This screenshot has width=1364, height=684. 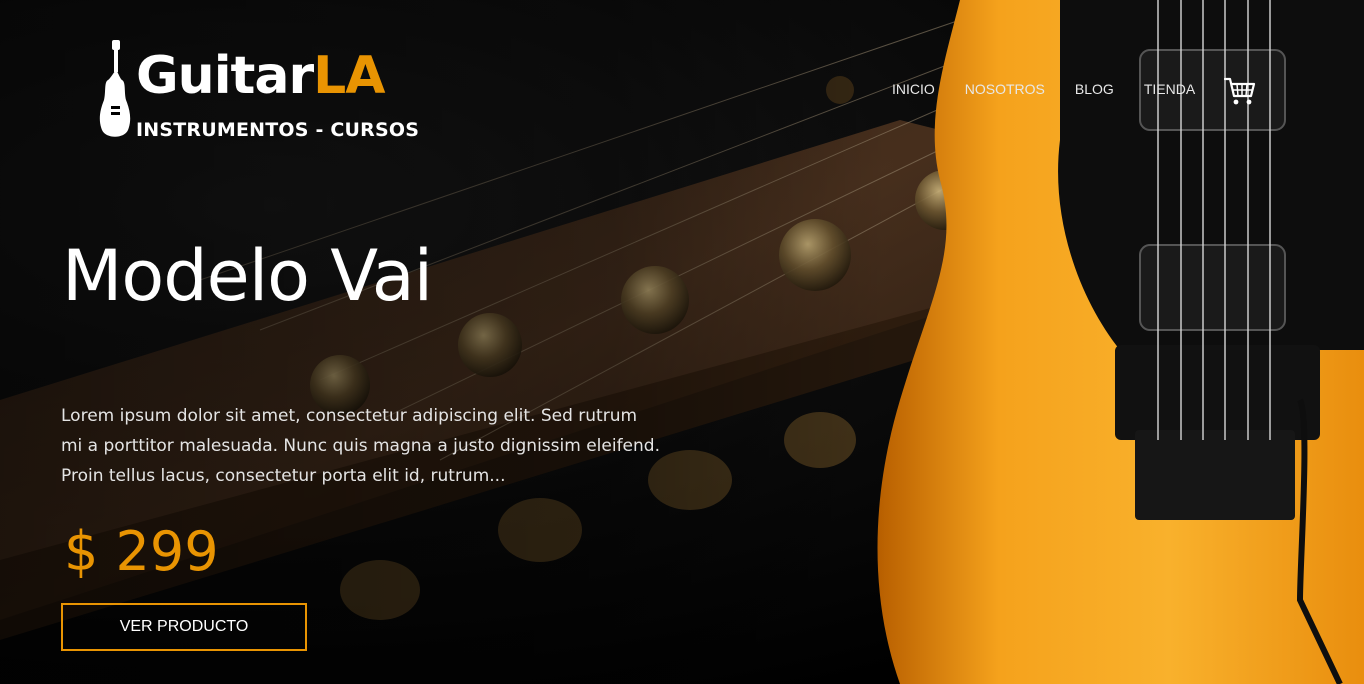 What do you see at coordinates (913, 89) in the screenshot?
I see `nav-item-inicio: INICIO` at bounding box center [913, 89].